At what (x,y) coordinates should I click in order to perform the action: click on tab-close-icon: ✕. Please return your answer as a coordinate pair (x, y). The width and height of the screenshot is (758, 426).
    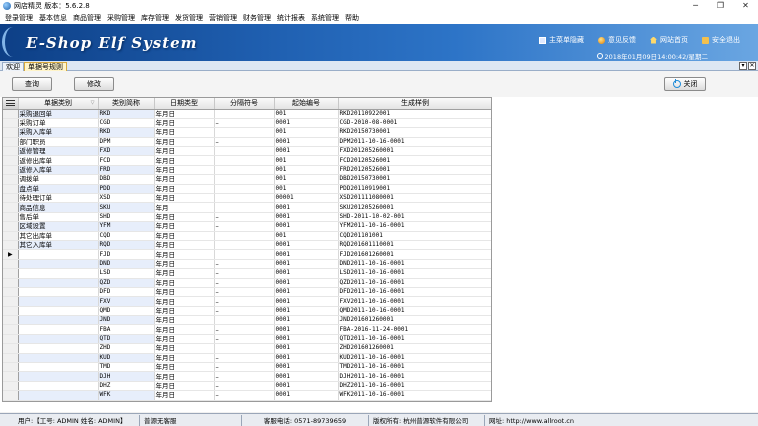
    Looking at the image, I should click on (752, 66).